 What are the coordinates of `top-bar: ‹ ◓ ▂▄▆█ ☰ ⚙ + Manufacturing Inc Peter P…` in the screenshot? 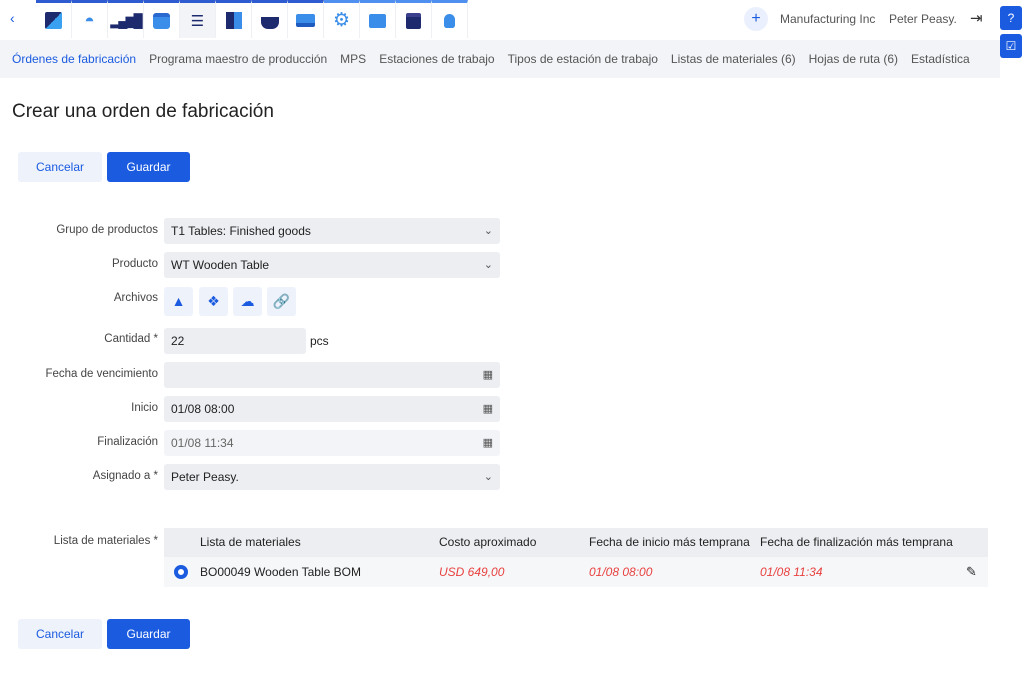 It's located at (512, 19).